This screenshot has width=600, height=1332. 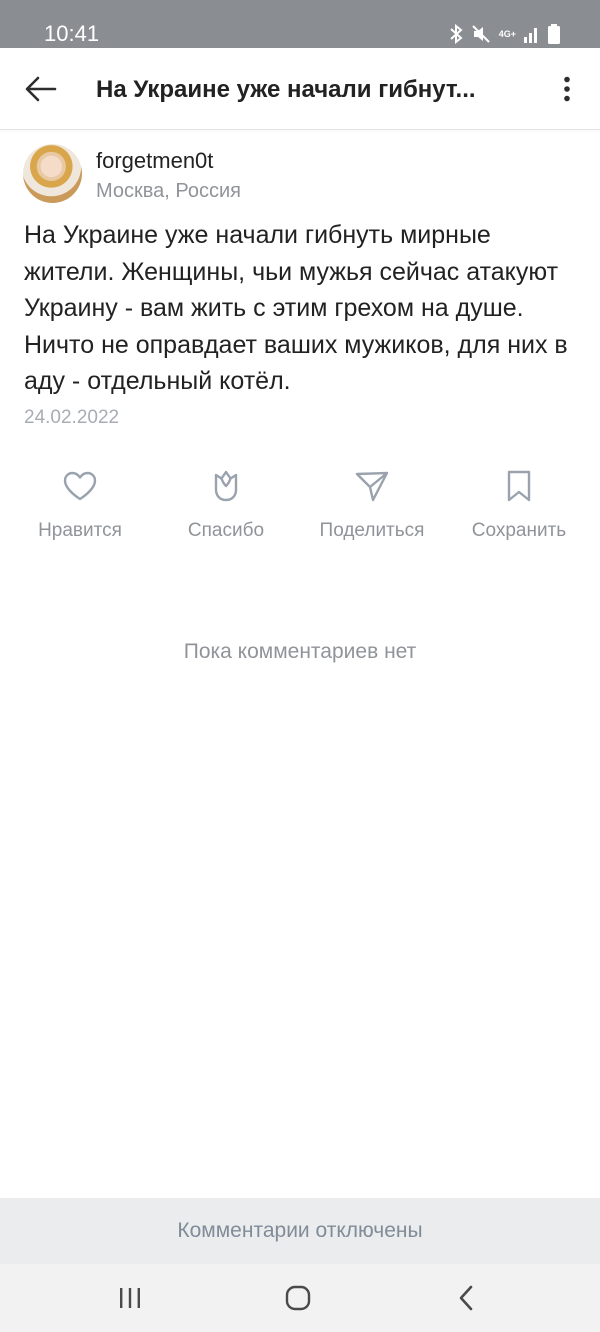 I want to click on recent-apps-icon, so click(x=130, y=1298).